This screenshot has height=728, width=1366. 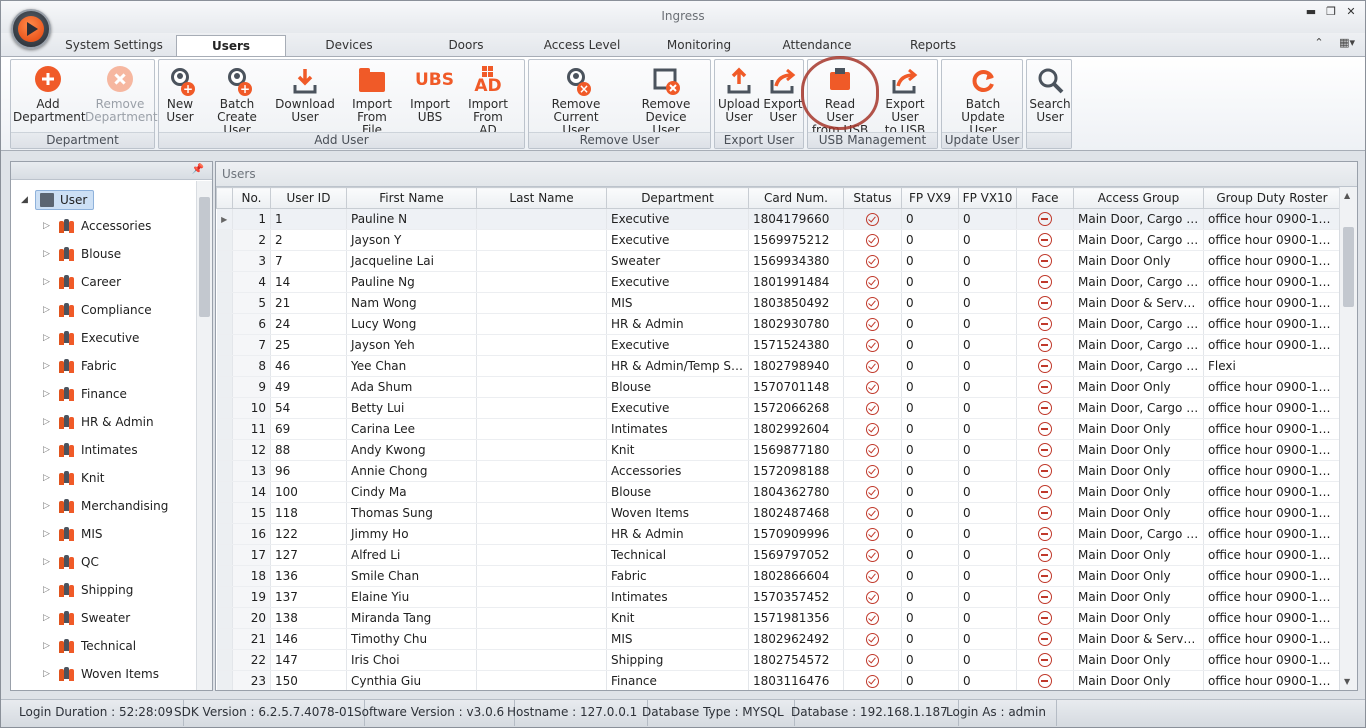 What do you see at coordinates (1347, 42) in the screenshot?
I see `layout-menu-icon: ▦▾` at bounding box center [1347, 42].